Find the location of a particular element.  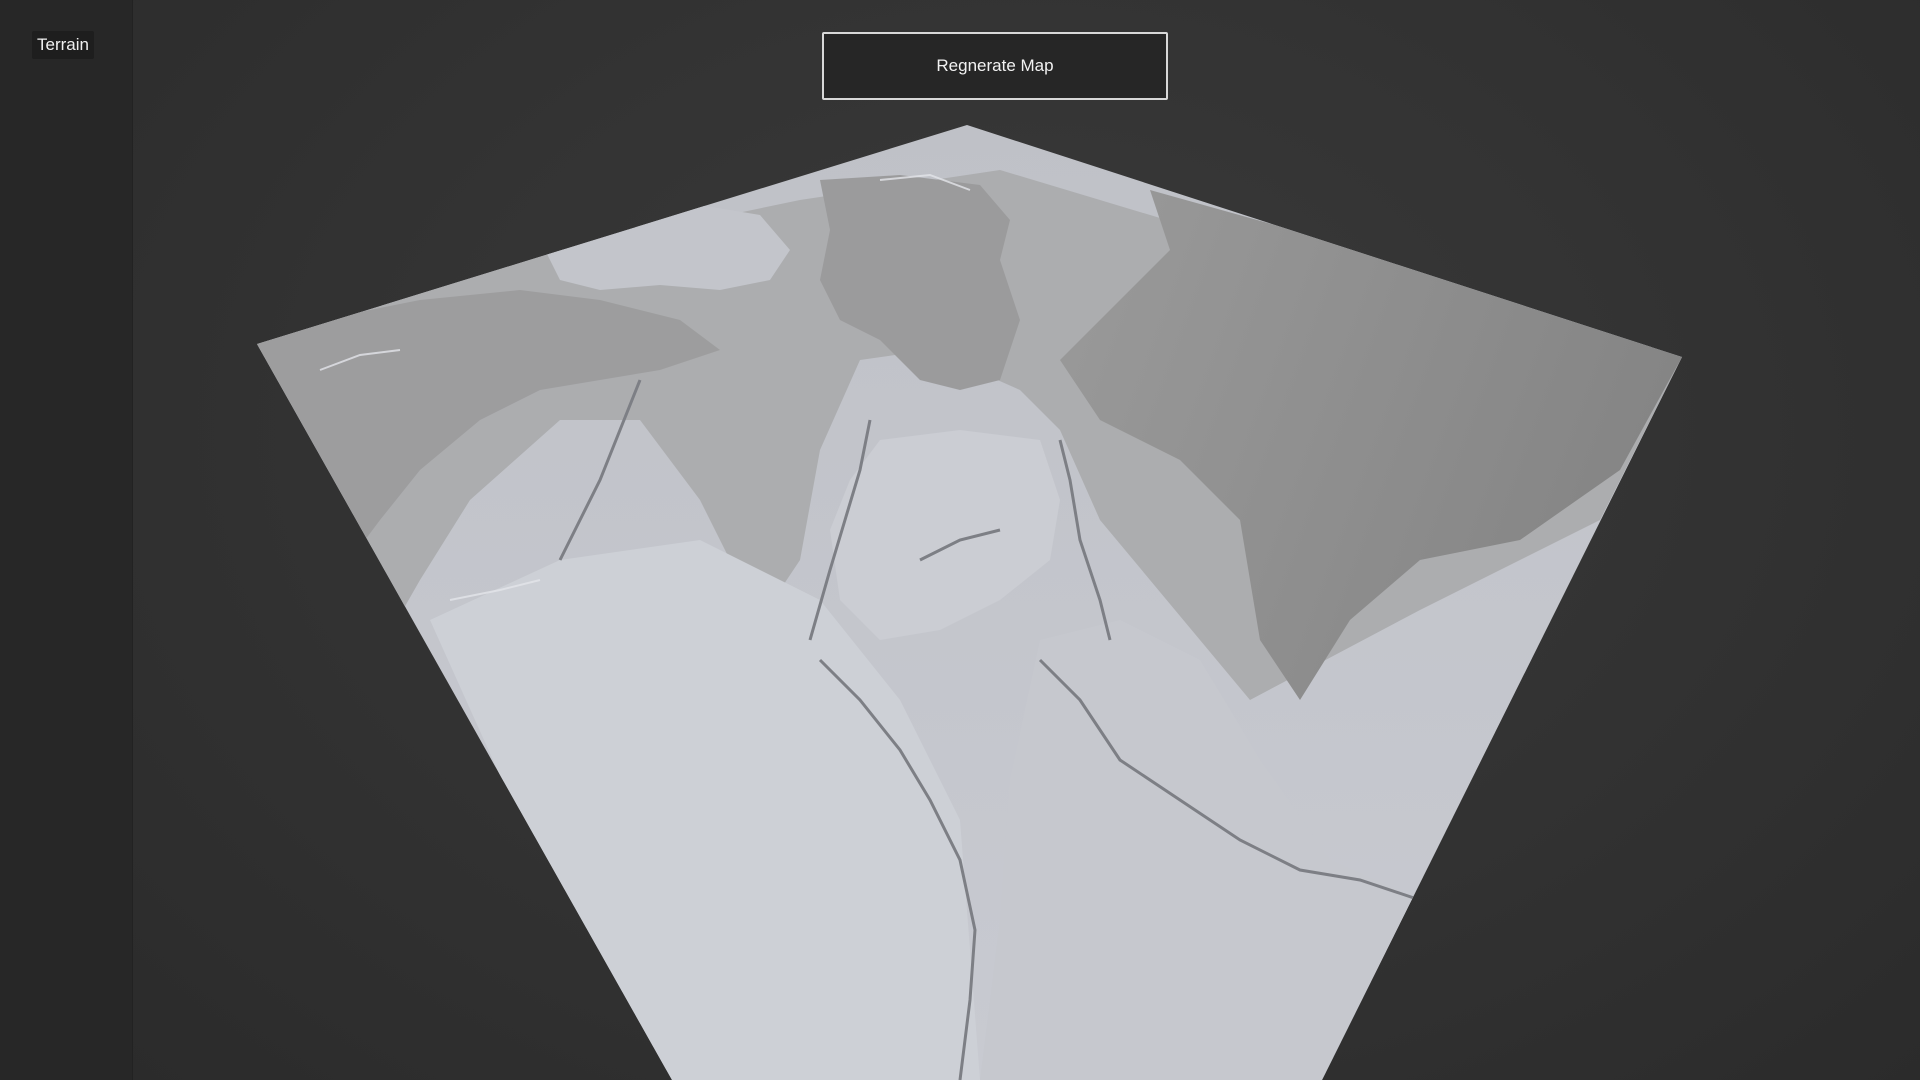

sidebar-item-terrain: Terrain is located at coordinates (63, 45).